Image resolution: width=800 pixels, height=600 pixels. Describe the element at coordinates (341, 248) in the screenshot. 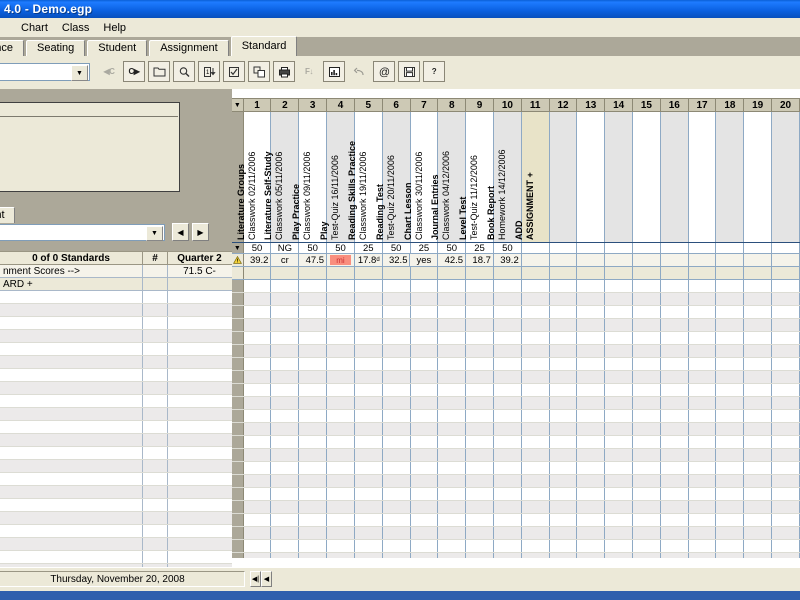

I see `points-cell-4: 50` at that location.